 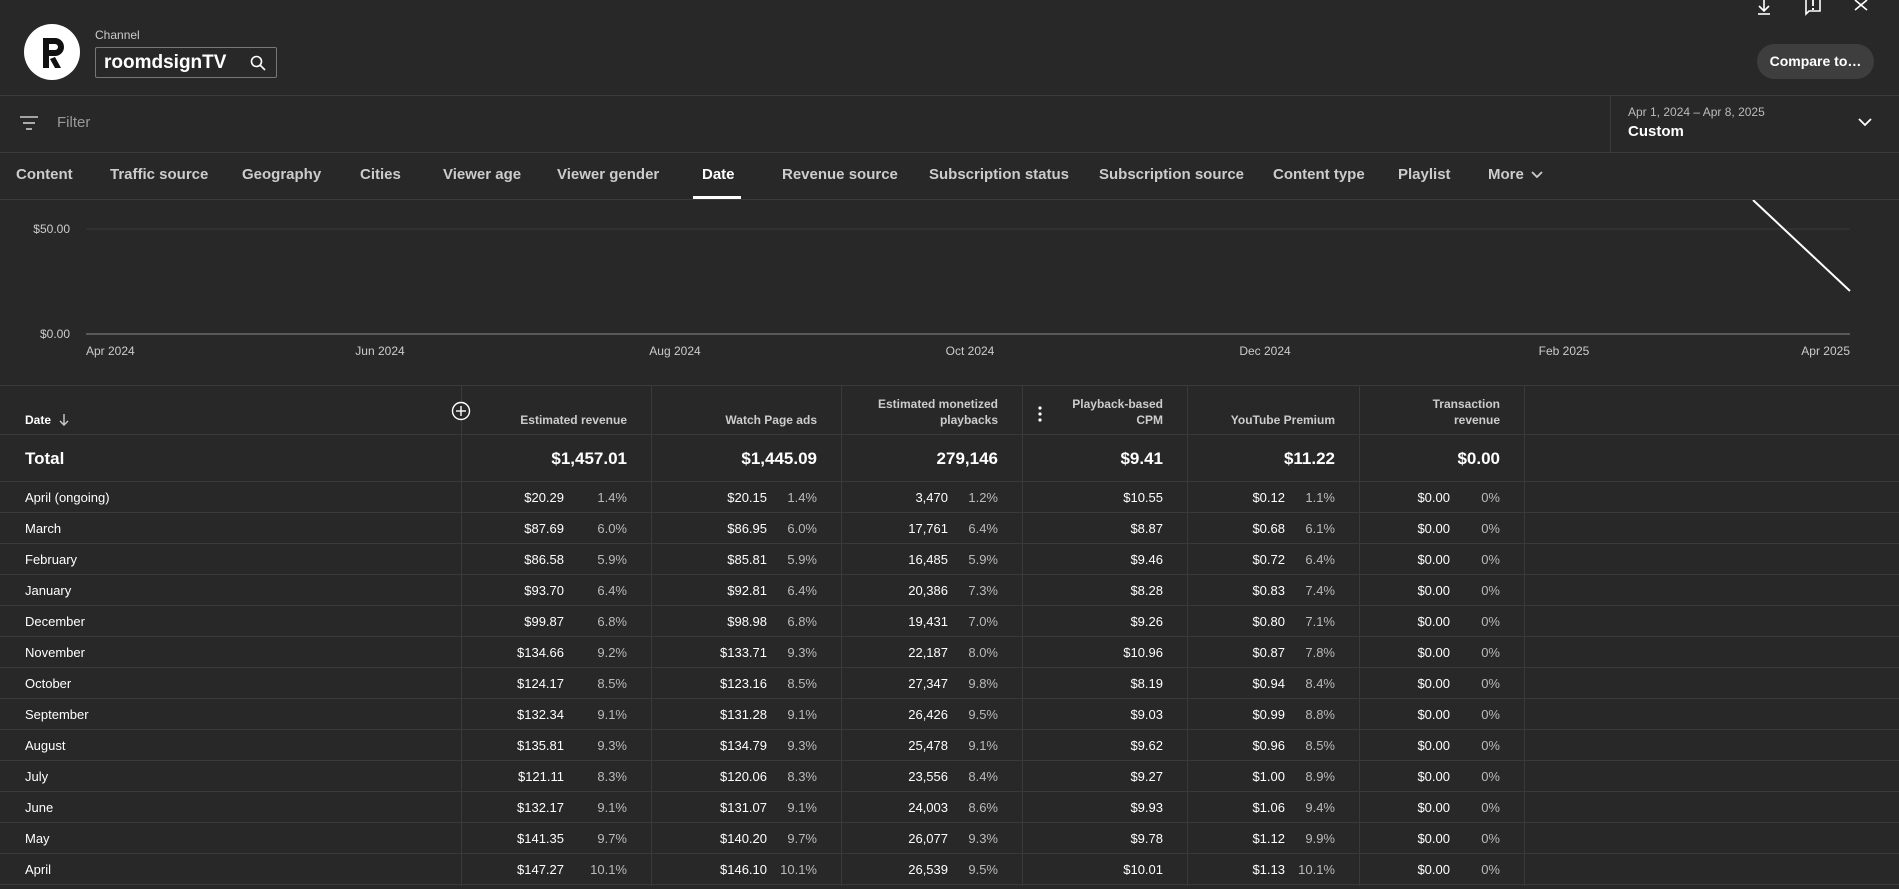 What do you see at coordinates (540, 652) in the screenshot?
I see `cell-estimated-revenue: $134.66` at bounding box center [540, 652].